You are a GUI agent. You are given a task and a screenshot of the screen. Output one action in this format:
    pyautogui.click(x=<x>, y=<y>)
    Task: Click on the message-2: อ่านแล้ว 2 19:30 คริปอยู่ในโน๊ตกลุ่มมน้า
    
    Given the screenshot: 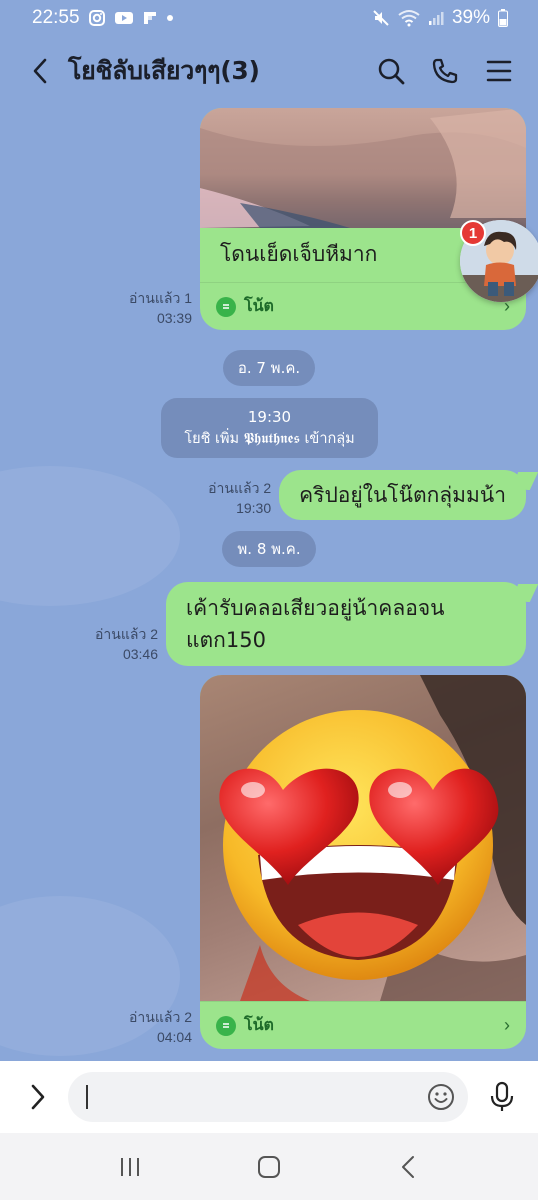 What is the action you would take?
    pyautogui.click(x=367, y=495)
    